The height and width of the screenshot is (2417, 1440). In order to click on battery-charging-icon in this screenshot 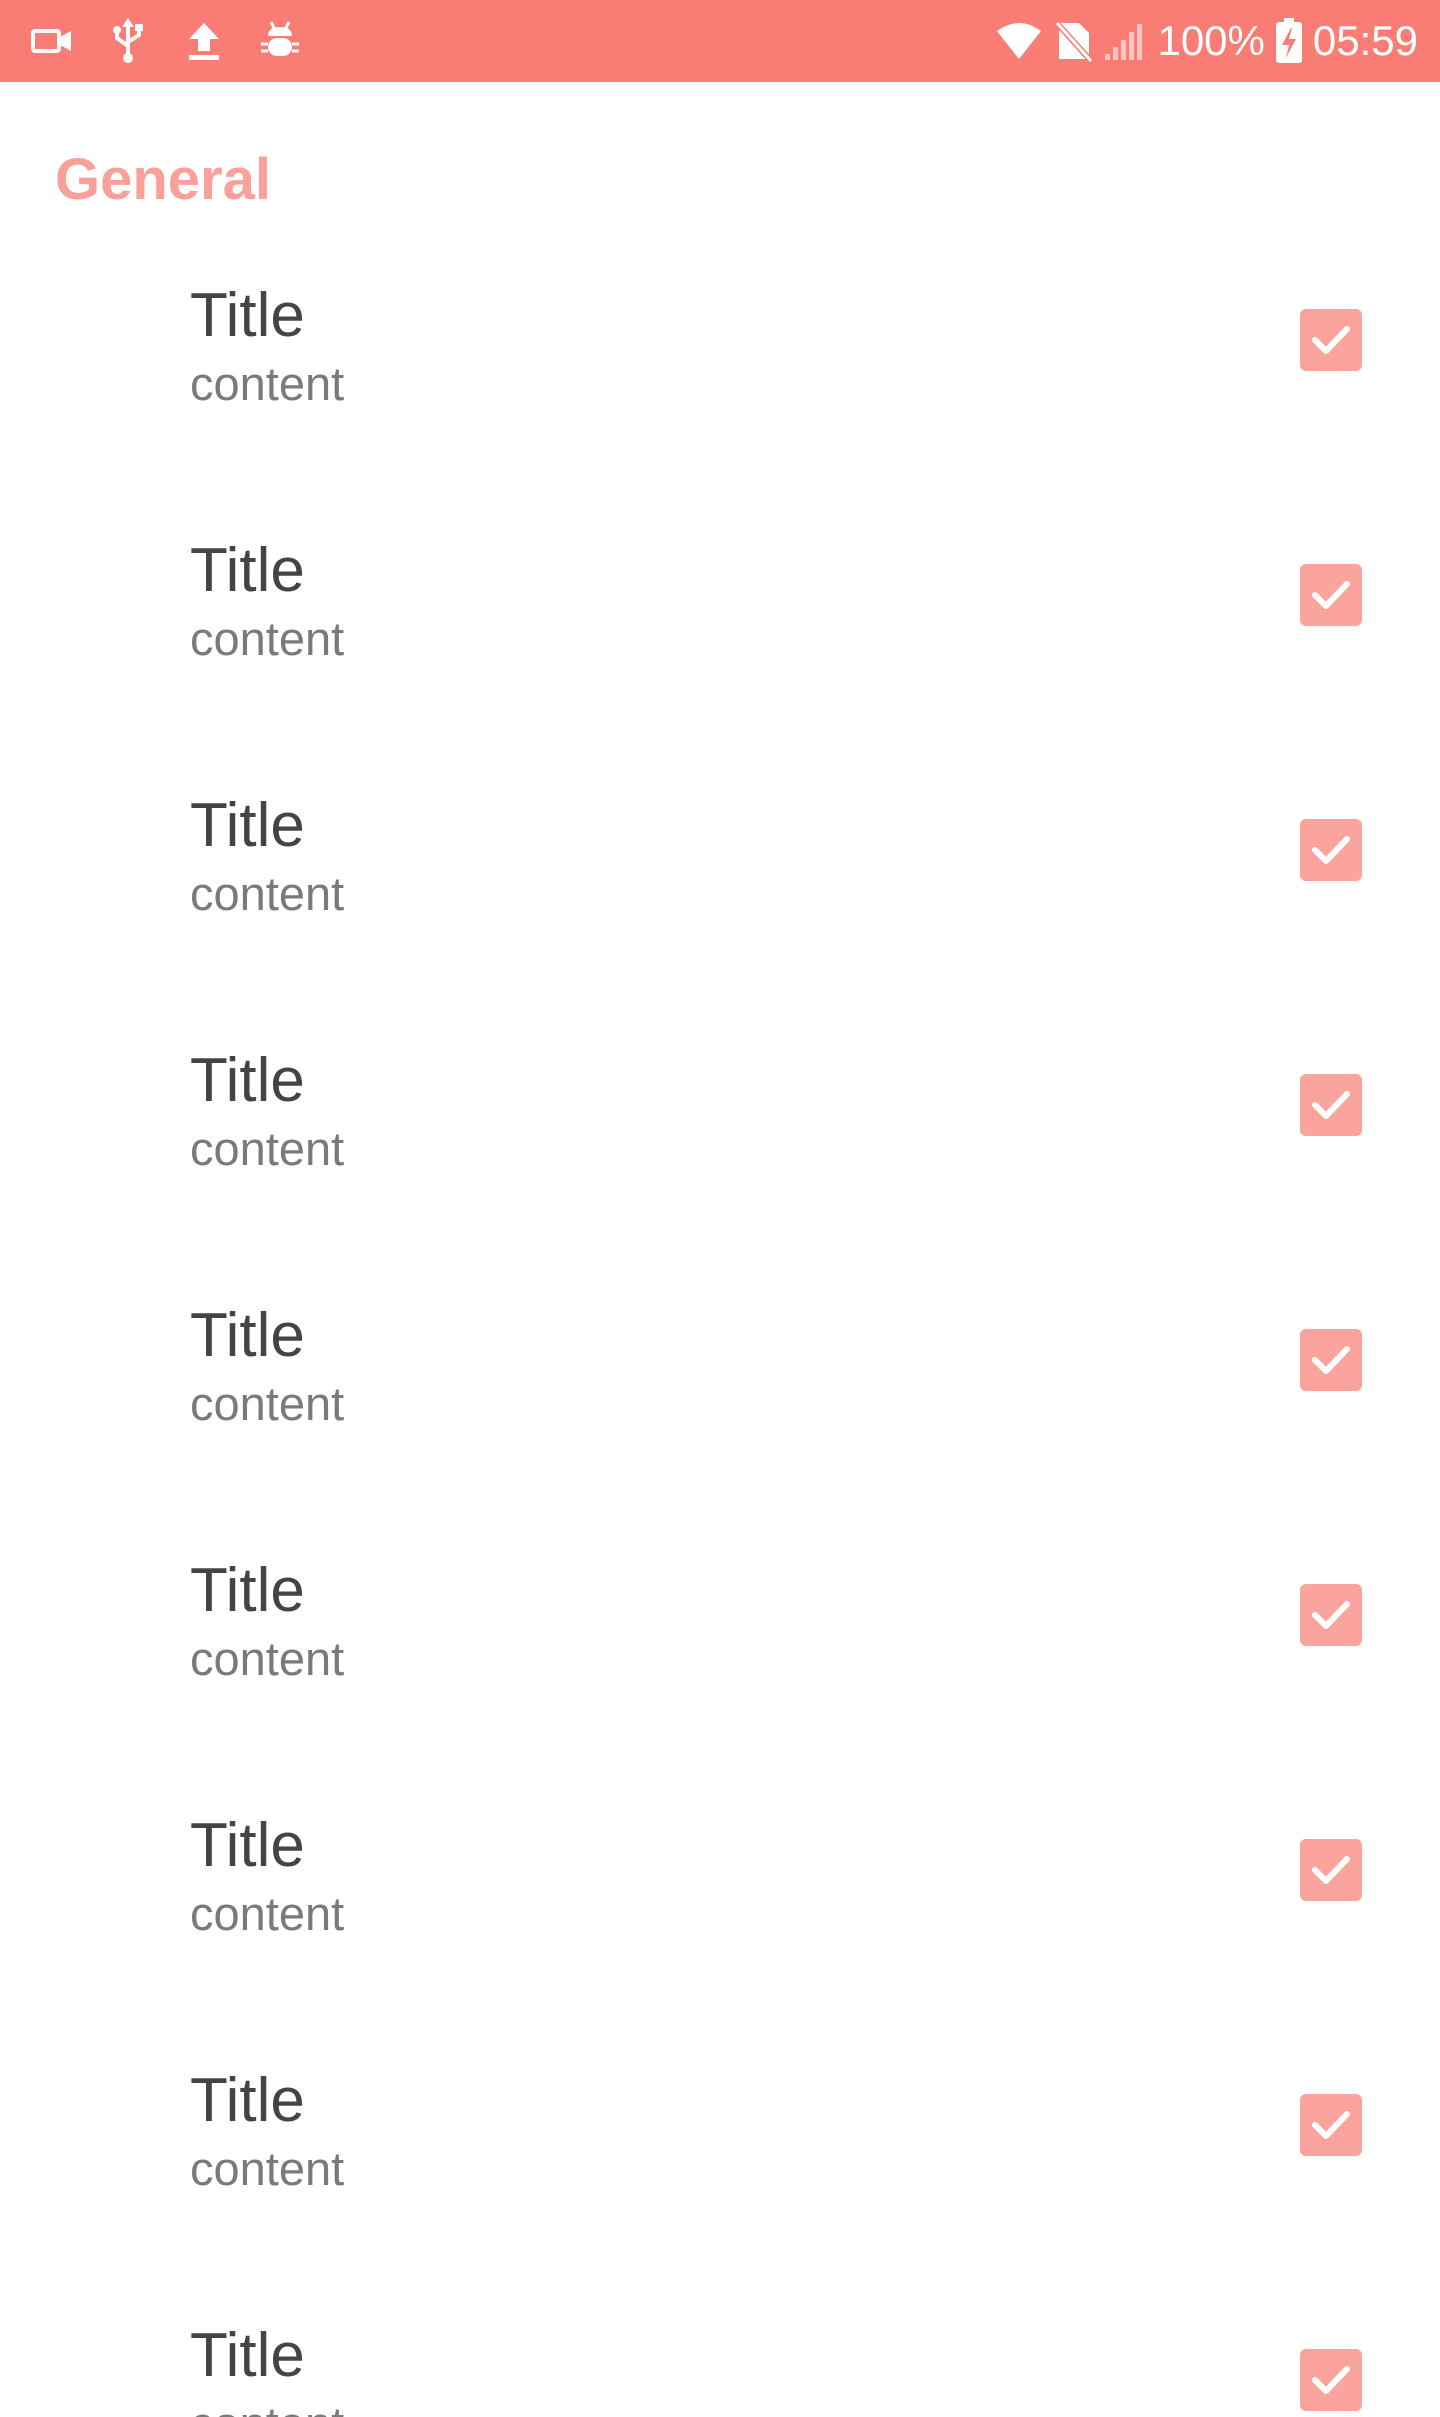, I will do `click(1289, 41)`.